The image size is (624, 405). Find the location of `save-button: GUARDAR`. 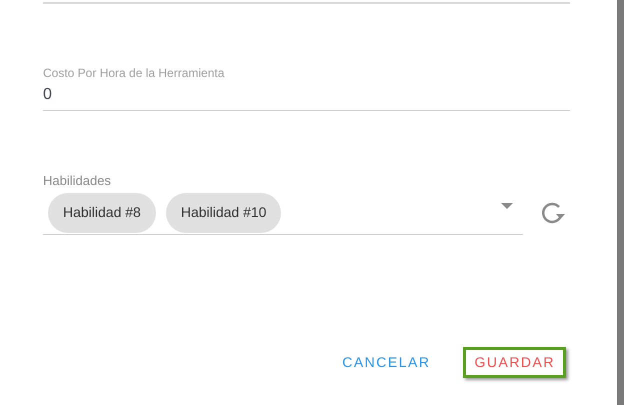

save-button: GUARDAR is located at coordinates (514, 362).